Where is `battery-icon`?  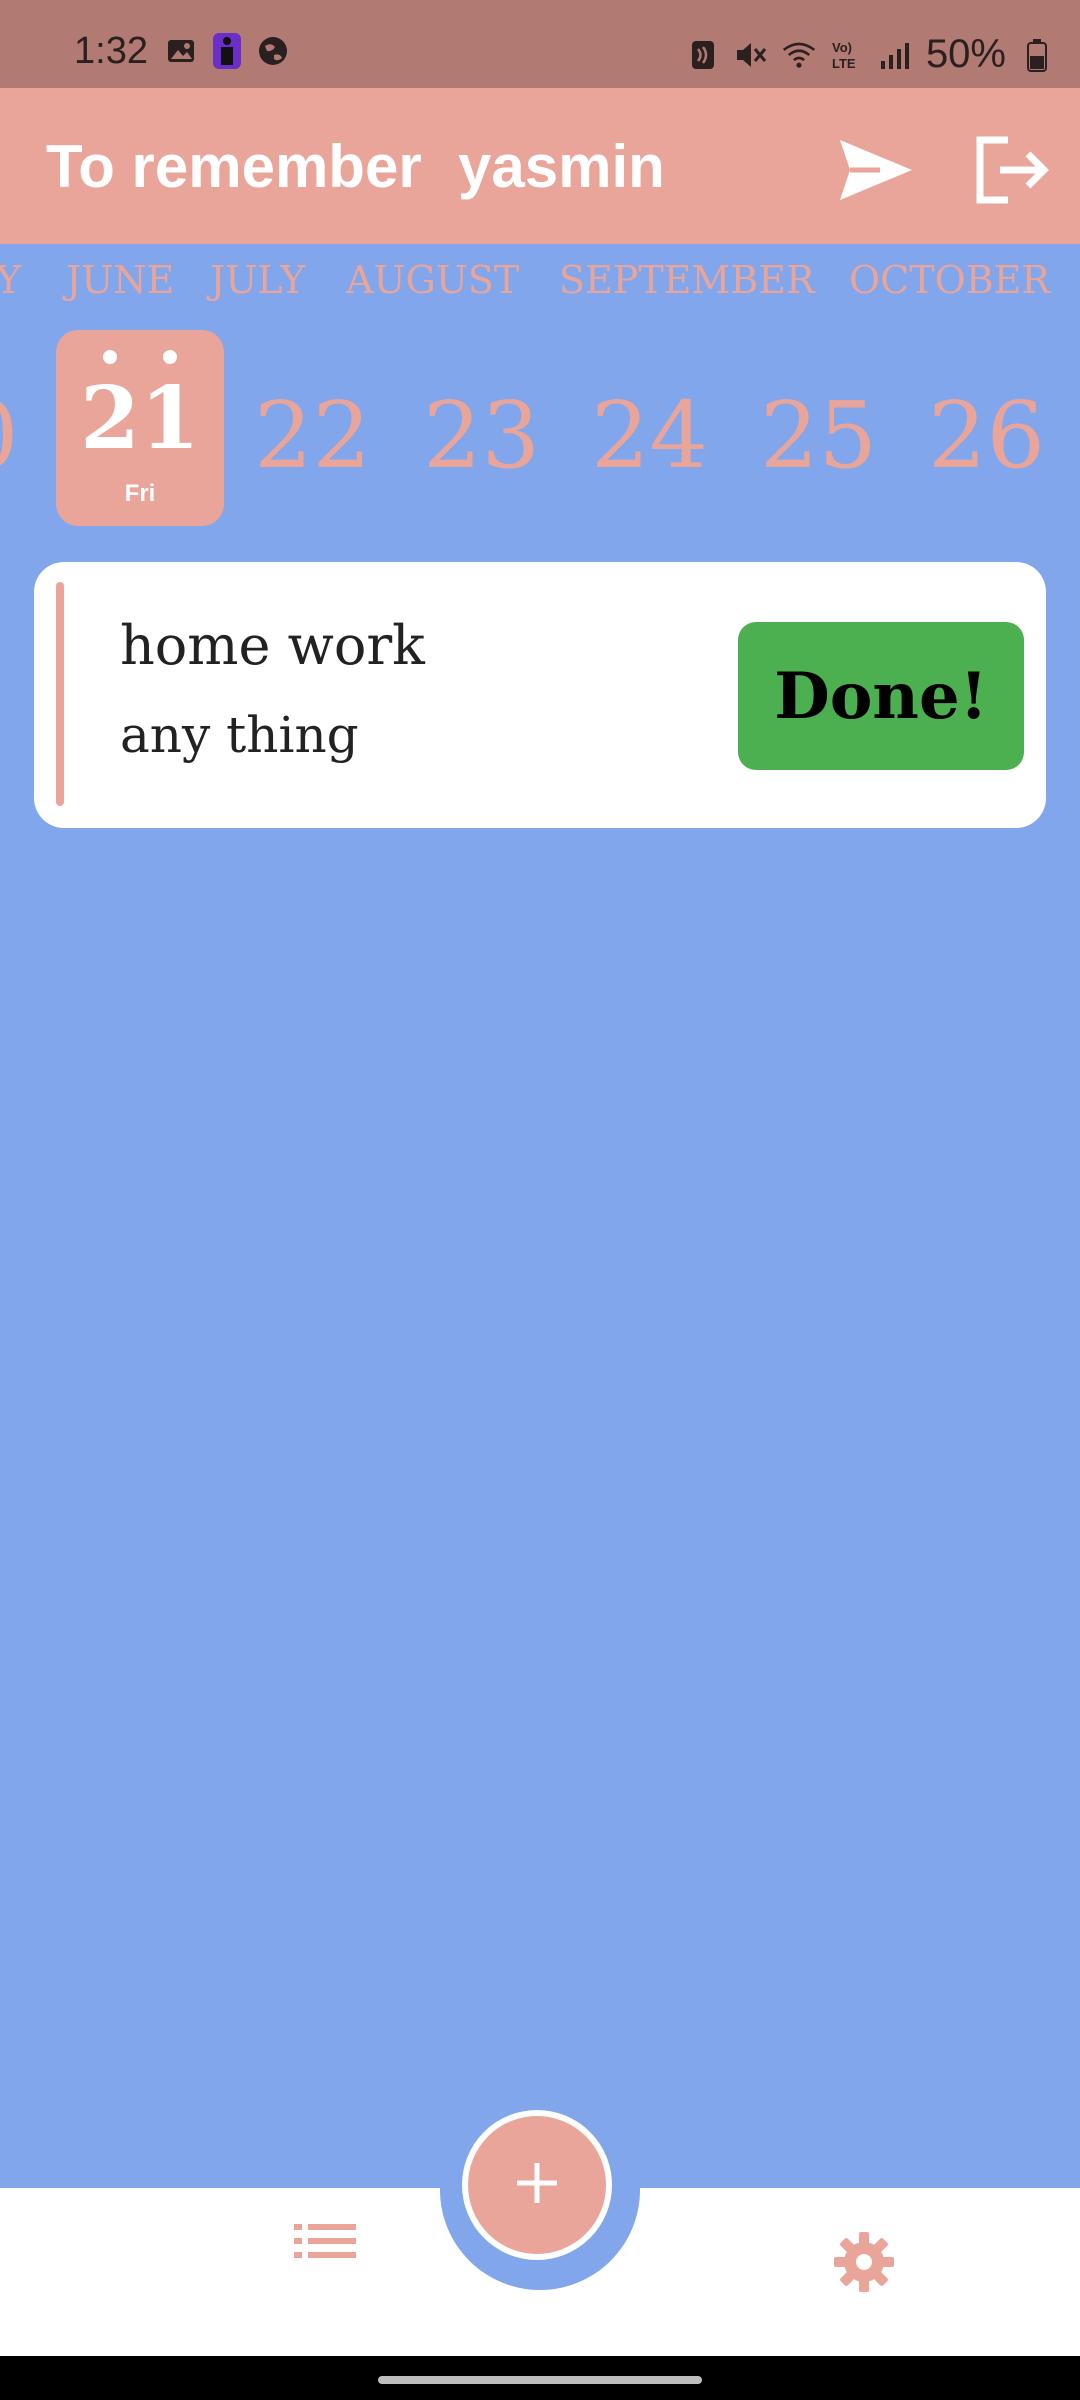 battery-icon is located at coordinates (1037, 55).